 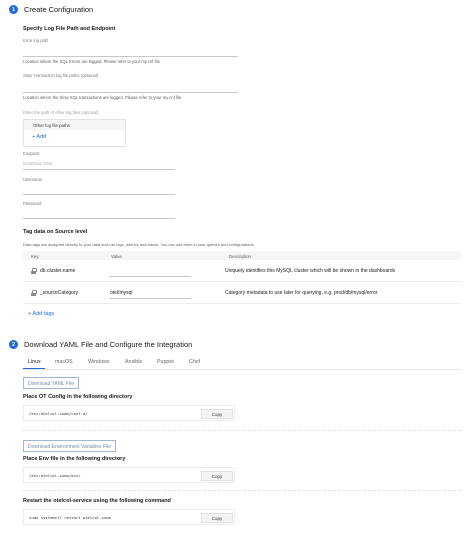 What do you see at coordinates (58, 413) in the screenshot?
I see `otconfig-path: /etc/otelcol-sumo/conf.d/` at bounding box center [58, 413].